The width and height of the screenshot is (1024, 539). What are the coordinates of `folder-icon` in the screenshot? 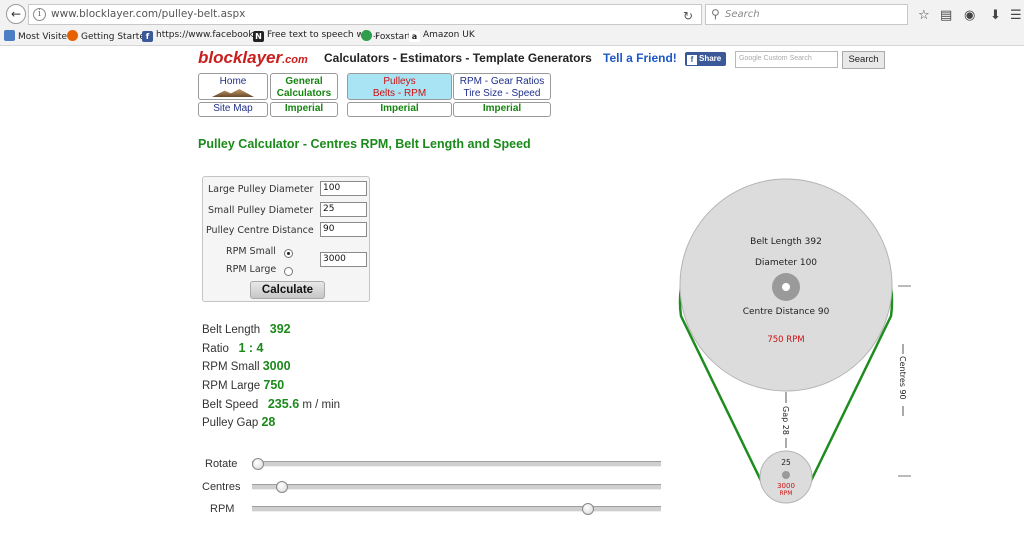 It's located at (9, 35).